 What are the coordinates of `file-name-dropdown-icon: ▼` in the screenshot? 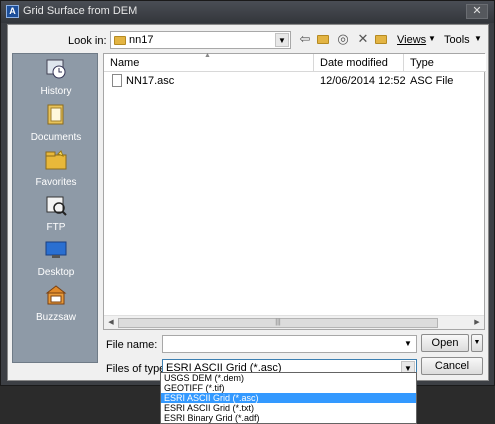 It's located at (408, 344).